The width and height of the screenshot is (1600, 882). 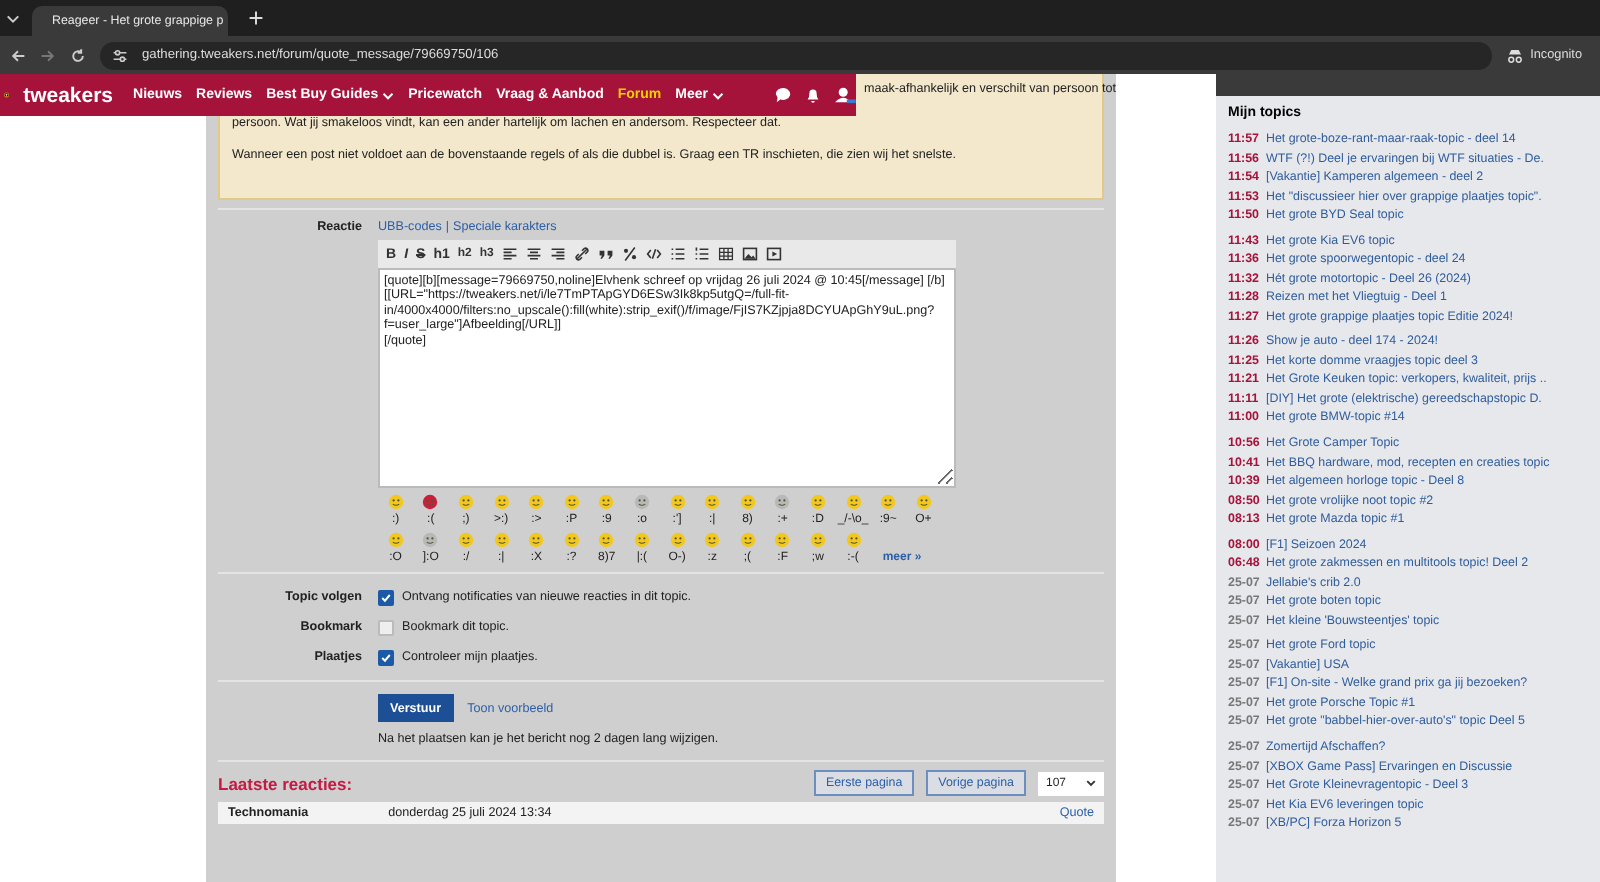 I want to click on align-center-icon, so click(x=533, y=254).